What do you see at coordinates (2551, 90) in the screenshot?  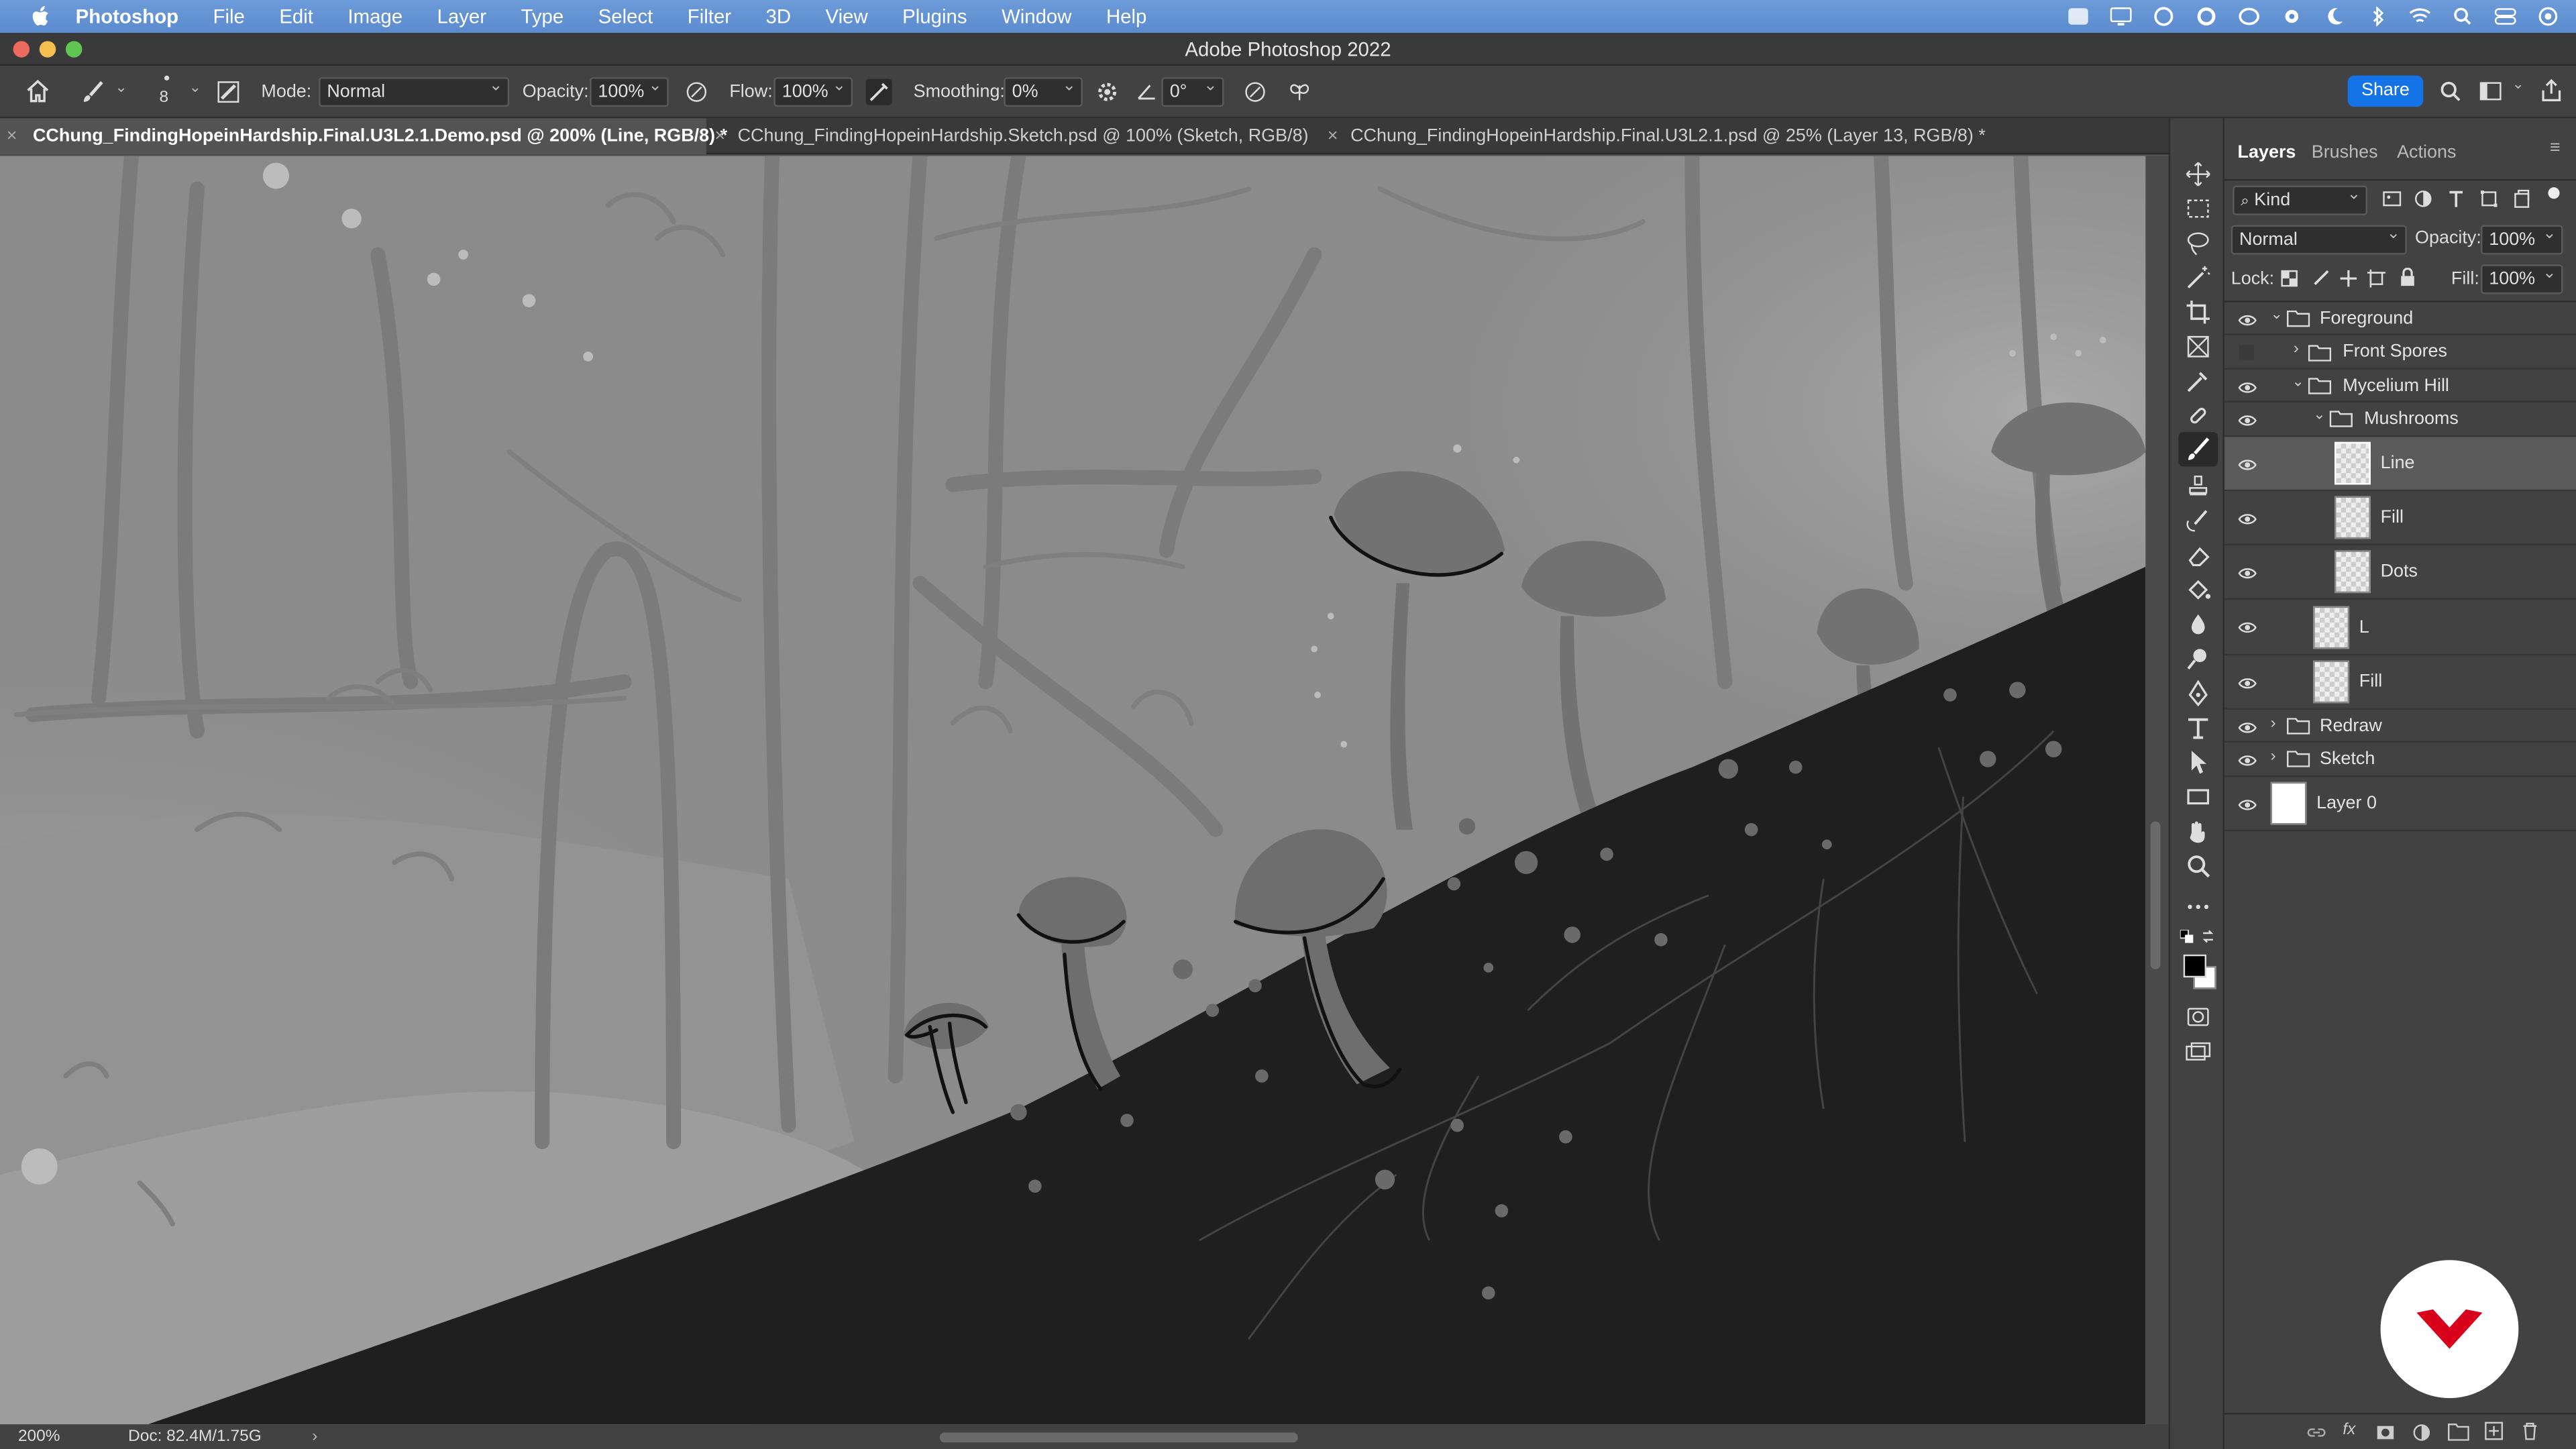 I see `share-export-icon` at bounding box center [2551, 90].